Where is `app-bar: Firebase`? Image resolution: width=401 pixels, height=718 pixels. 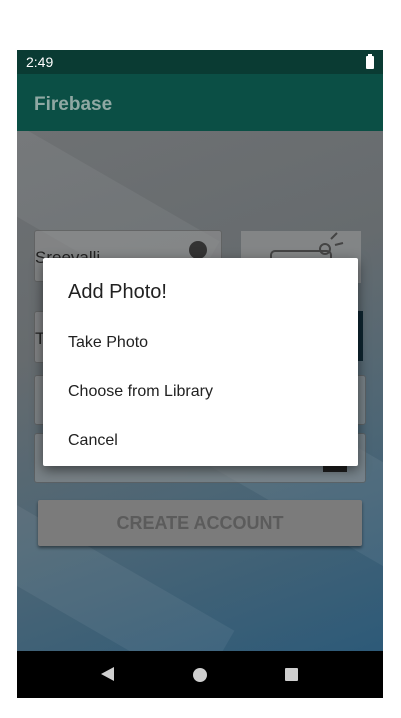
app-bar: Firebase is located at coordinates (200, 102).